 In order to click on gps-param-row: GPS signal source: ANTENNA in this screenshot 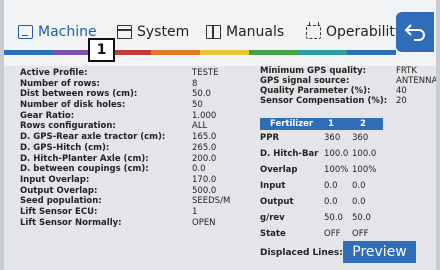, I will do `click(348, 81)`.